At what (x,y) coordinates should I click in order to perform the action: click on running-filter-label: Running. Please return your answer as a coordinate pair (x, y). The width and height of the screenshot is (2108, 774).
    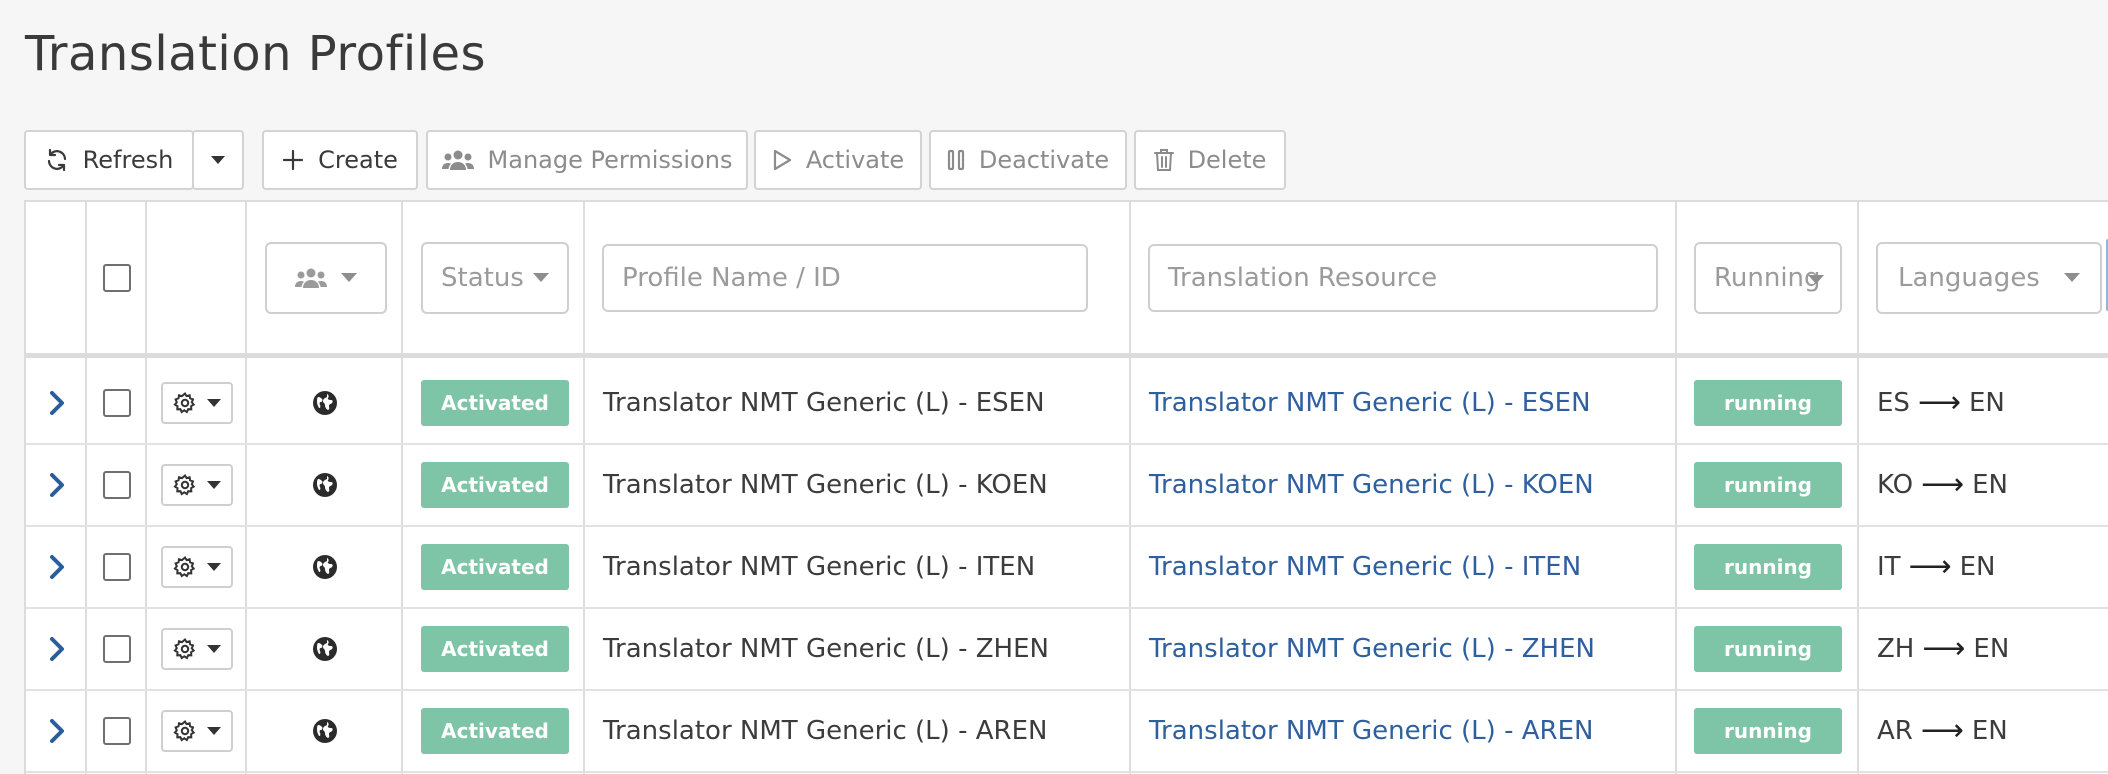
    Looking at the image, I should click on (1767, 277).